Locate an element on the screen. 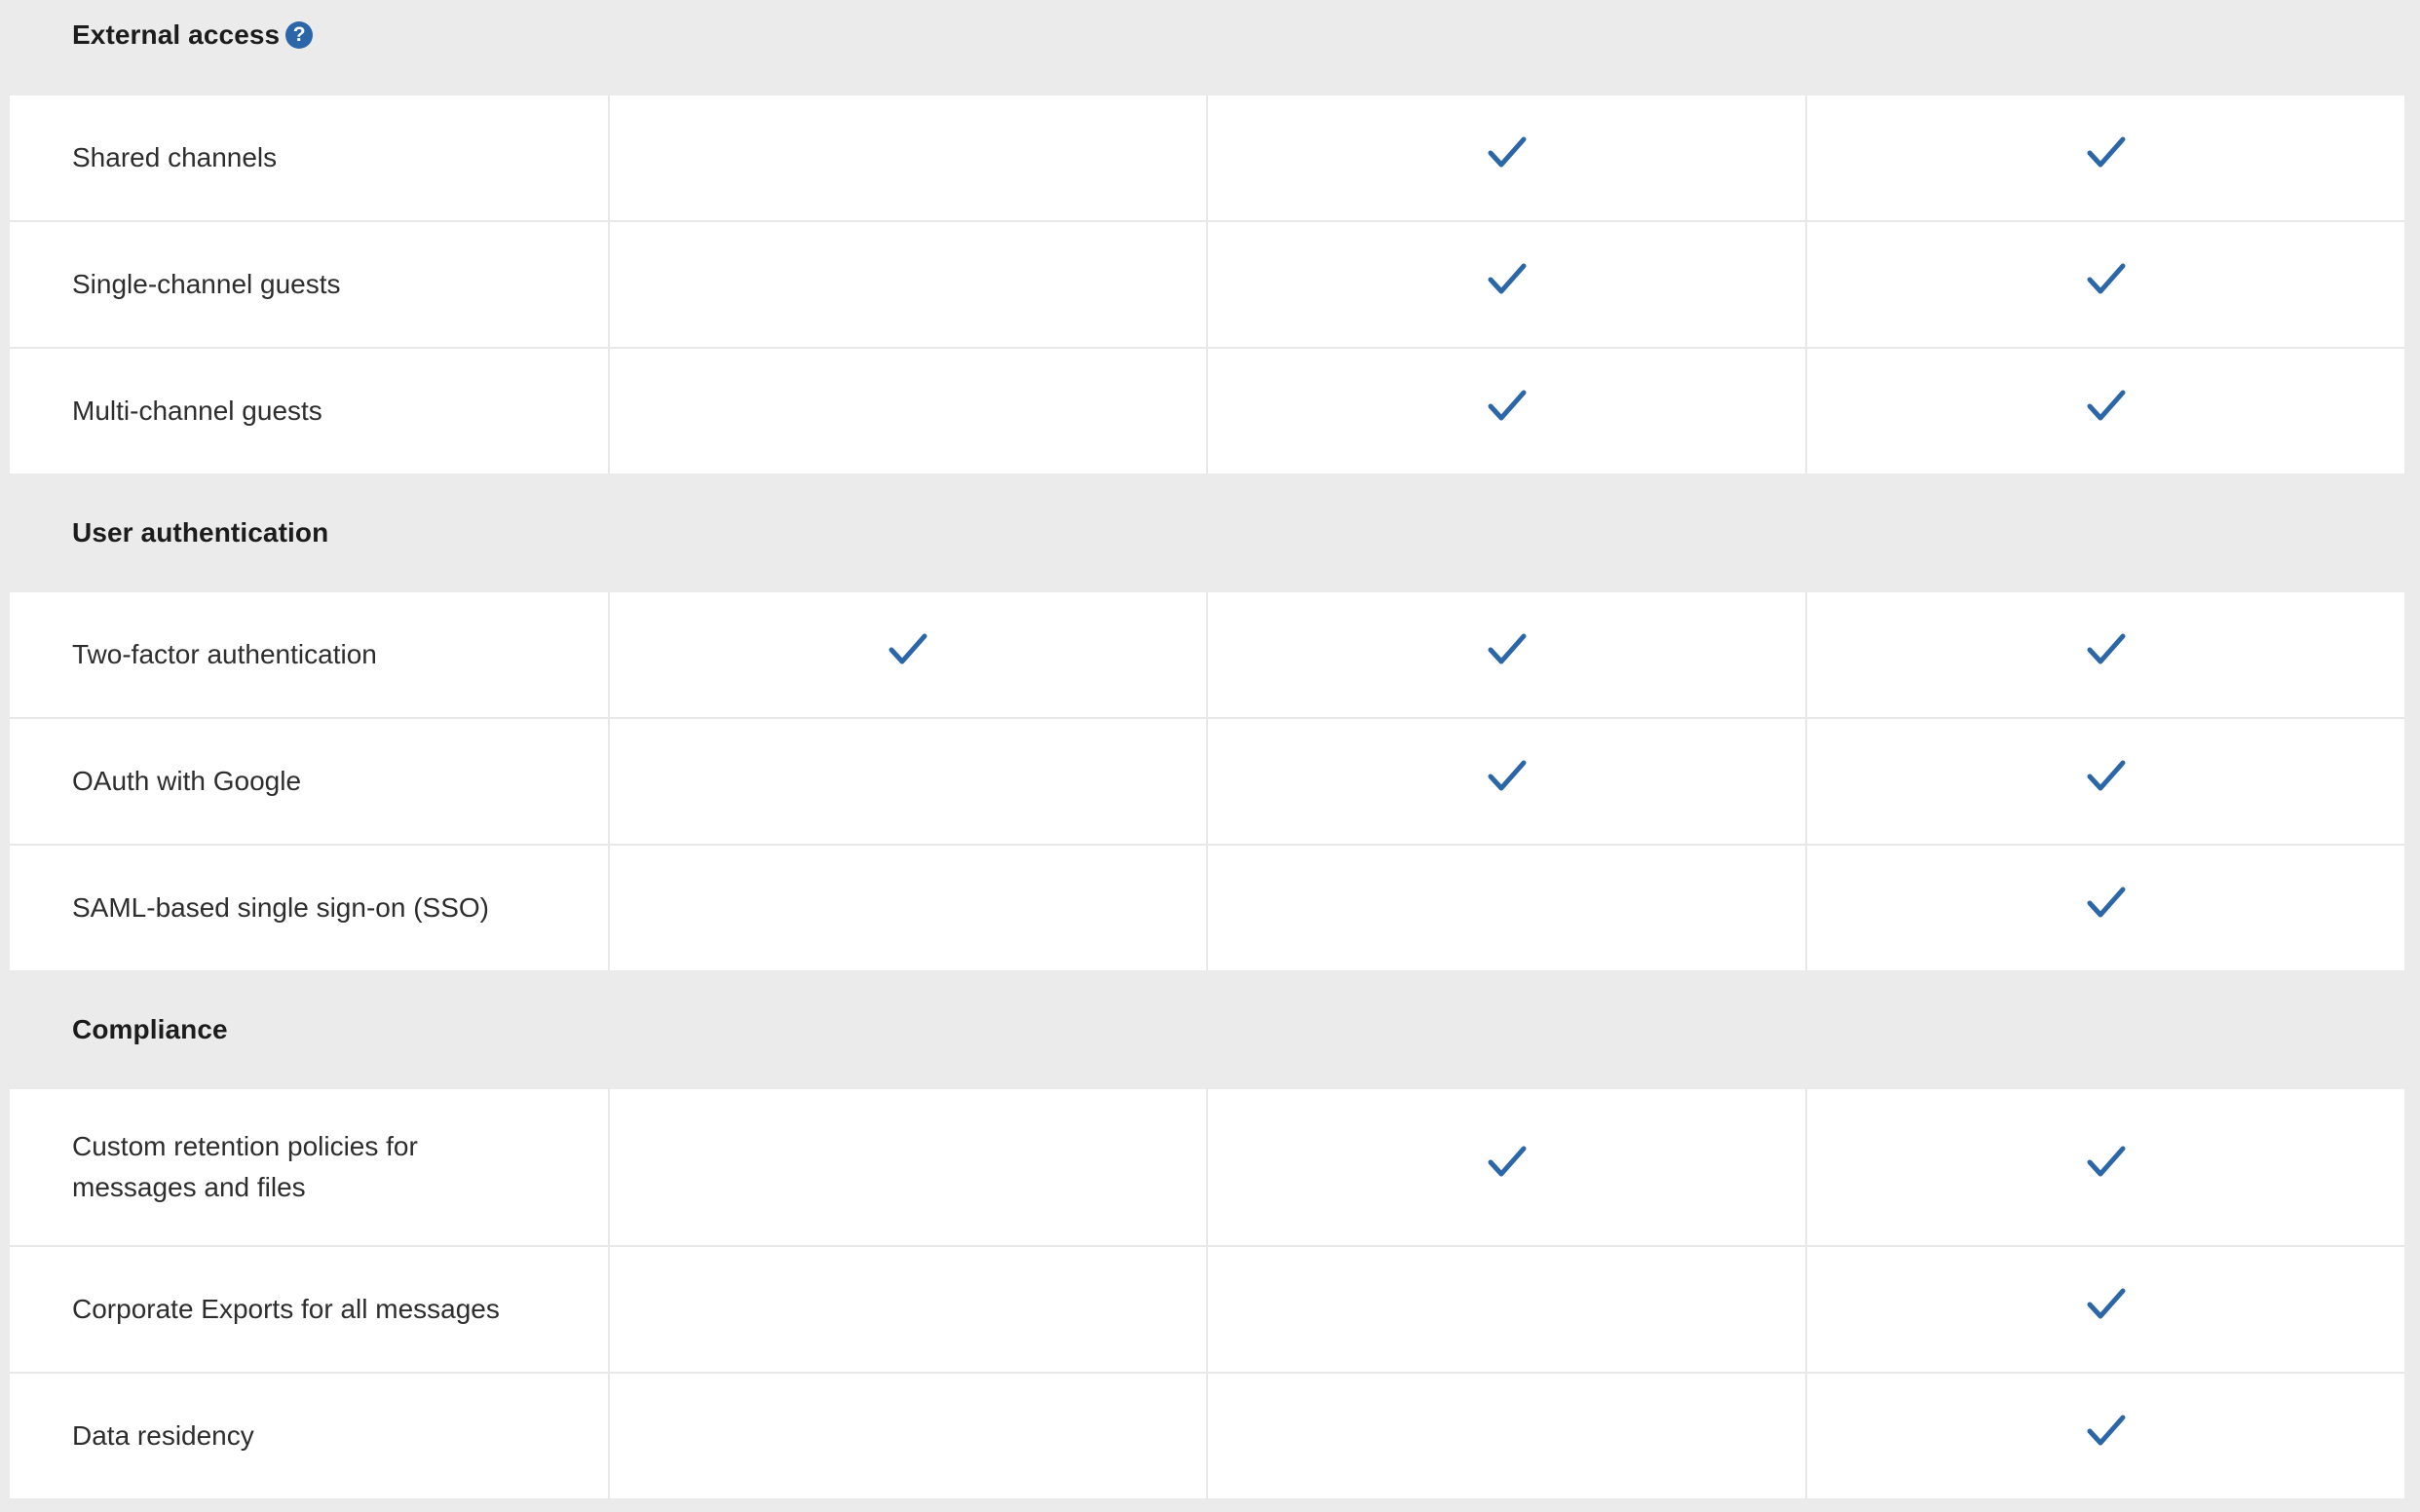  table-row: SAML-based single sign-on (SSO) is located at coordinates (1207, 908).